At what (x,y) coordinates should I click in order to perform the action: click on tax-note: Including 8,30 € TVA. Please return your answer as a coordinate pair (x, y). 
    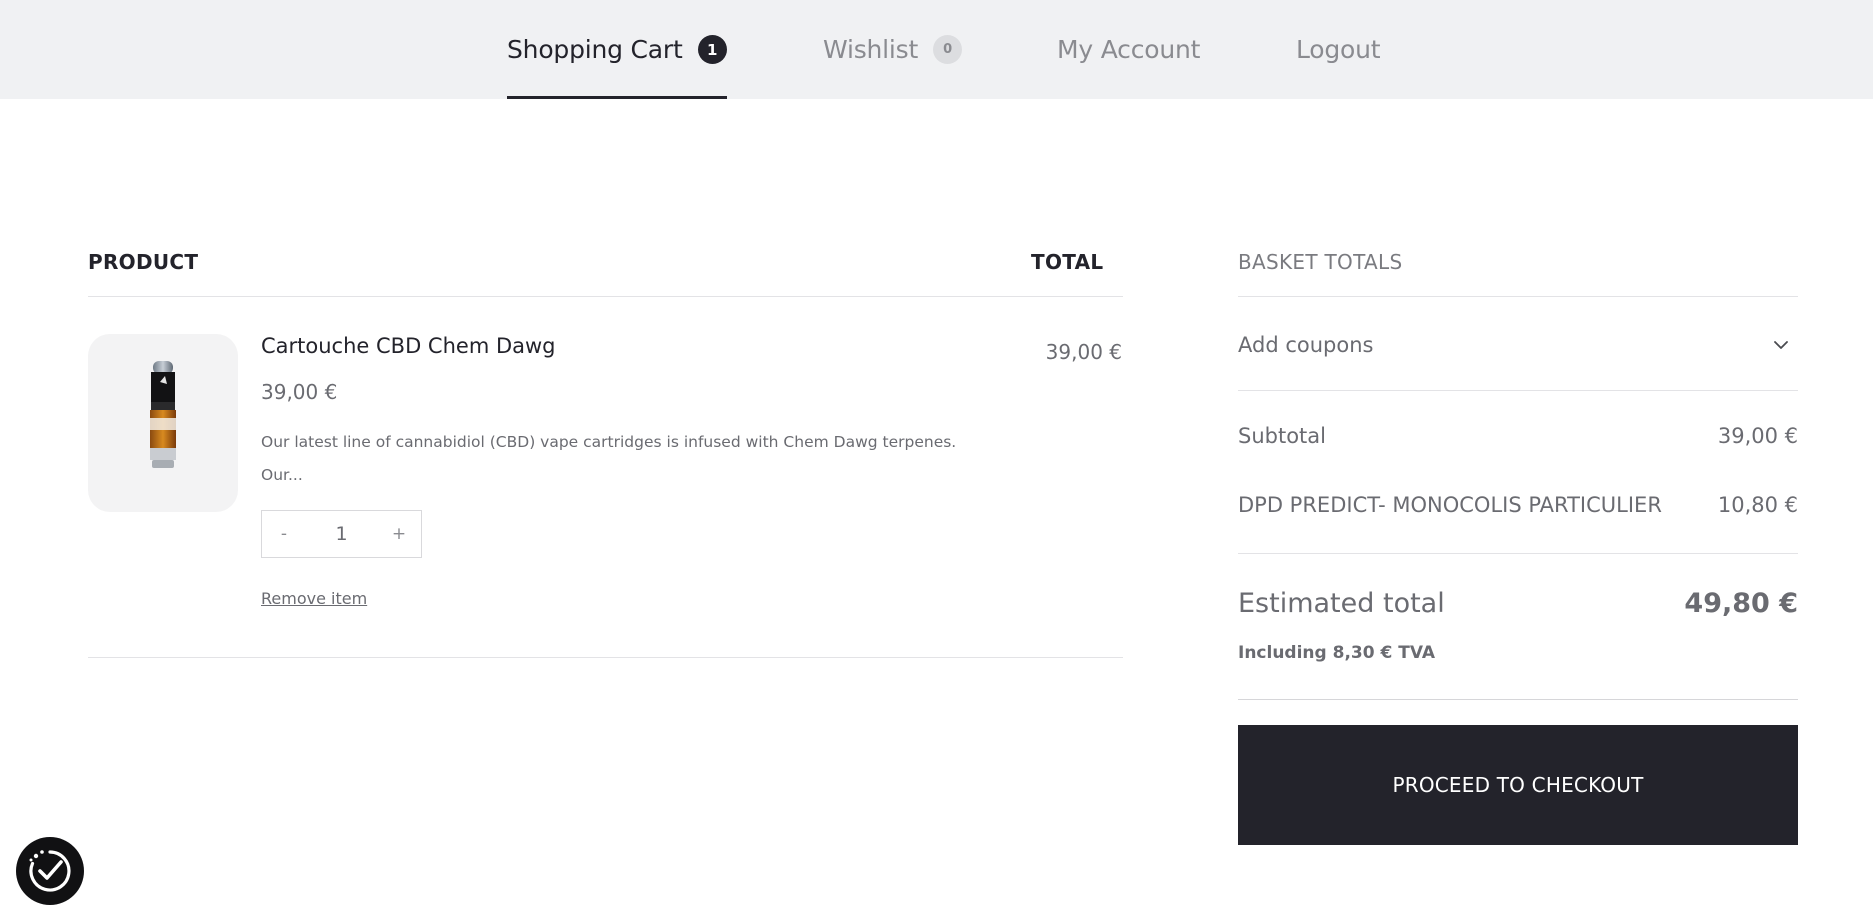
    Looking at the image, I should click on (1336, 653).